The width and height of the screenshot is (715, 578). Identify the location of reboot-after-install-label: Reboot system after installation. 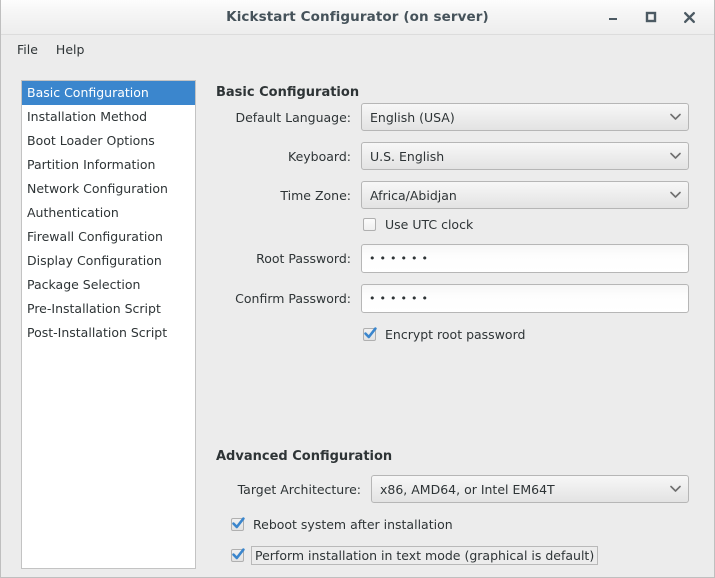
(353, 524).